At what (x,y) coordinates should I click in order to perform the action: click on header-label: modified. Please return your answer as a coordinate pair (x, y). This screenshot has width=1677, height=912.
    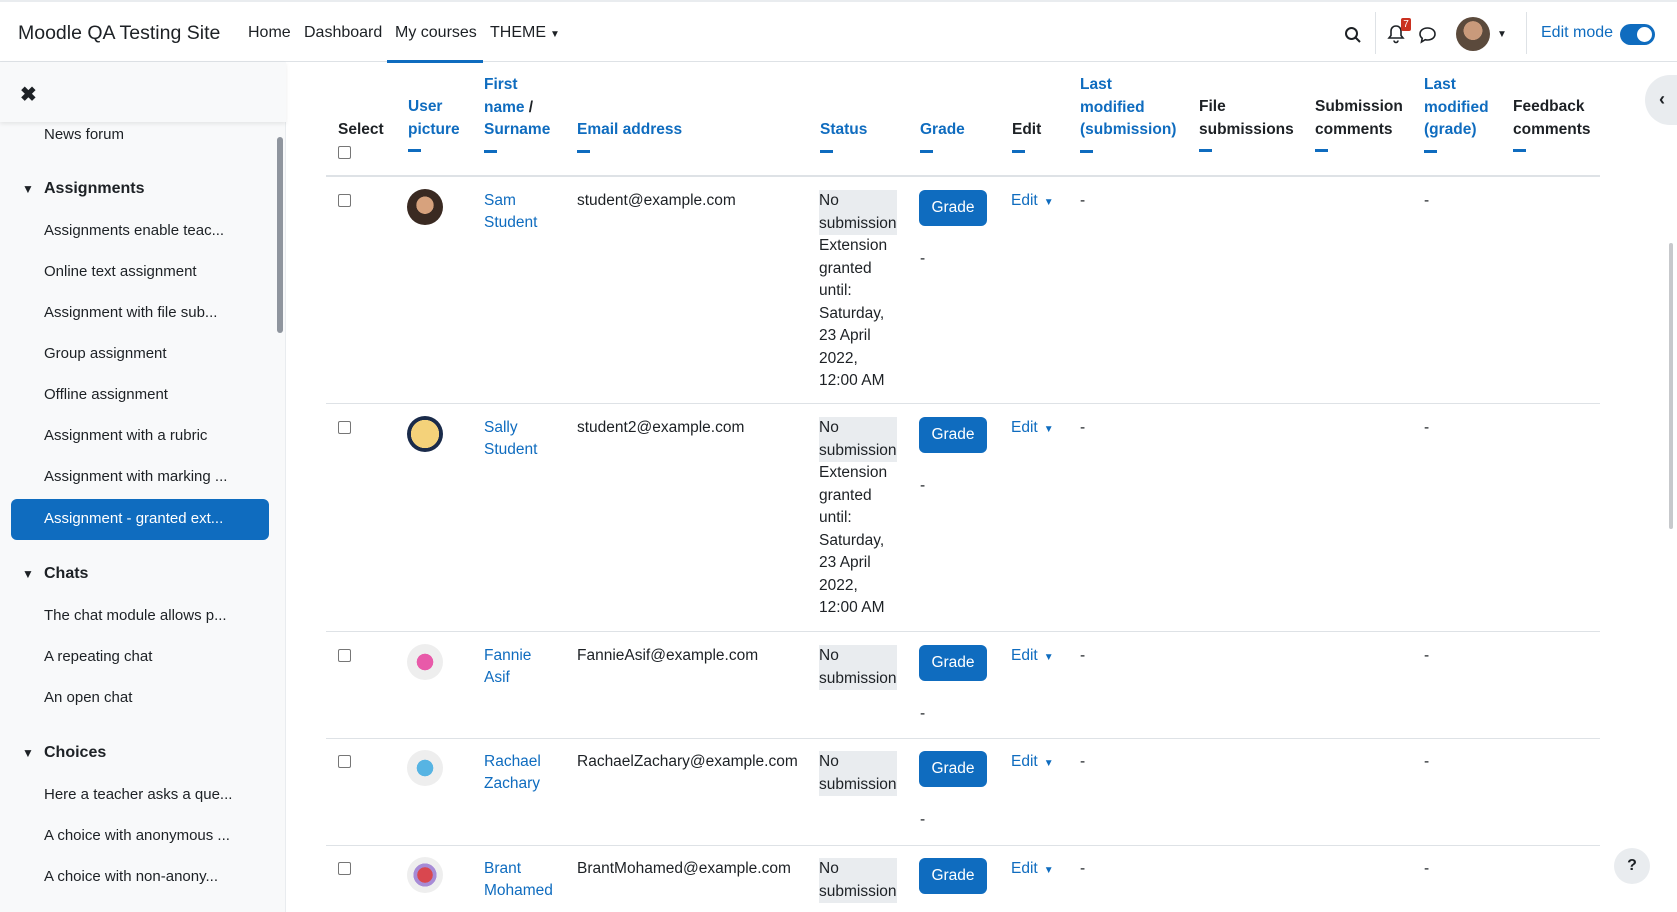
    Looking at the image, I should click on (1456, 107).